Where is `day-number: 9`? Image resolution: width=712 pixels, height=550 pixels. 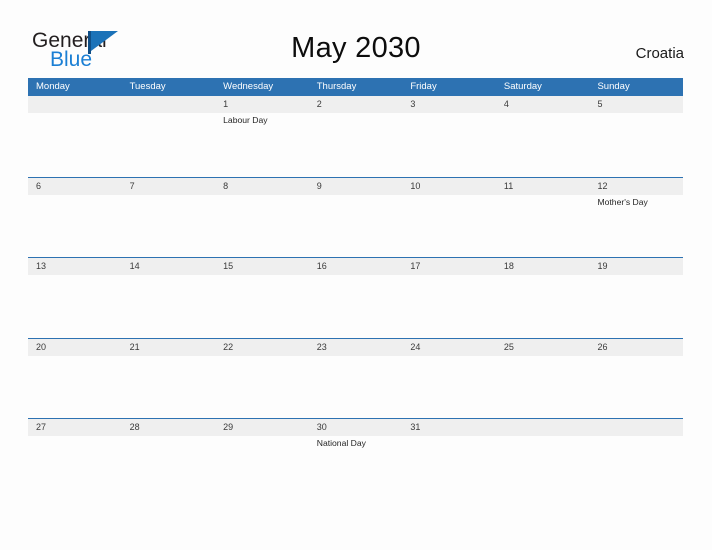
day-number: 9 is located at coordinates (319, 185).